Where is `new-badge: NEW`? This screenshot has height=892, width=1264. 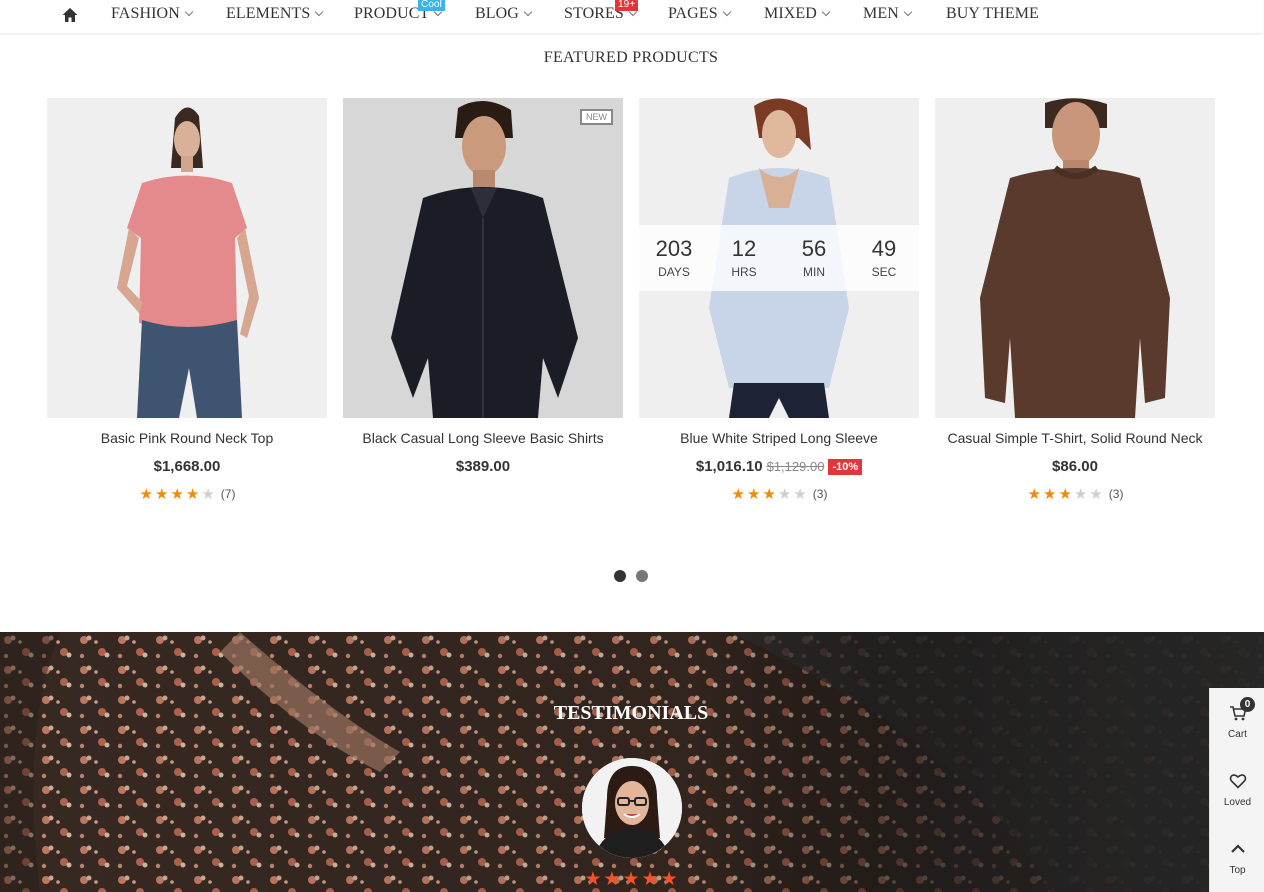 new-badge: NEW is located at coordinates (596, 117).